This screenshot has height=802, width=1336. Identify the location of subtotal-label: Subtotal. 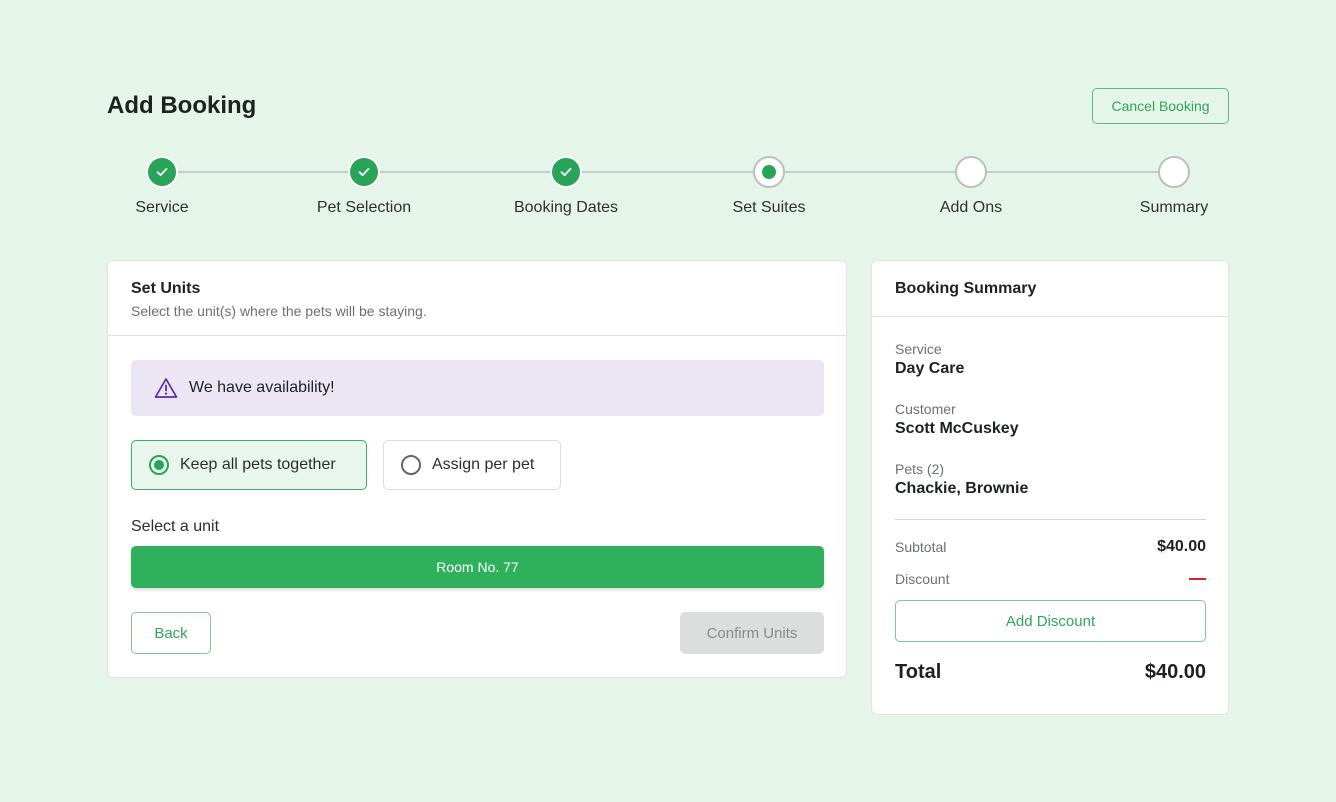
(921, 547).